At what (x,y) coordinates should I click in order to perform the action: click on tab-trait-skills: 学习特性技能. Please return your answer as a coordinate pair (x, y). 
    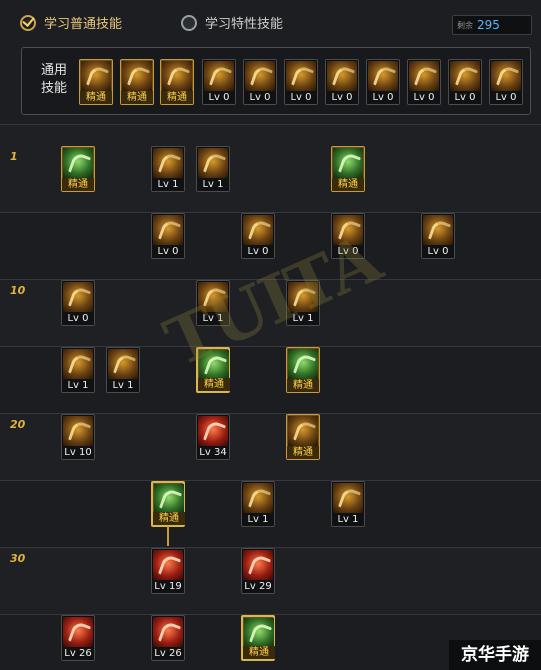
    Looking at the image, I should click on (232, 22).